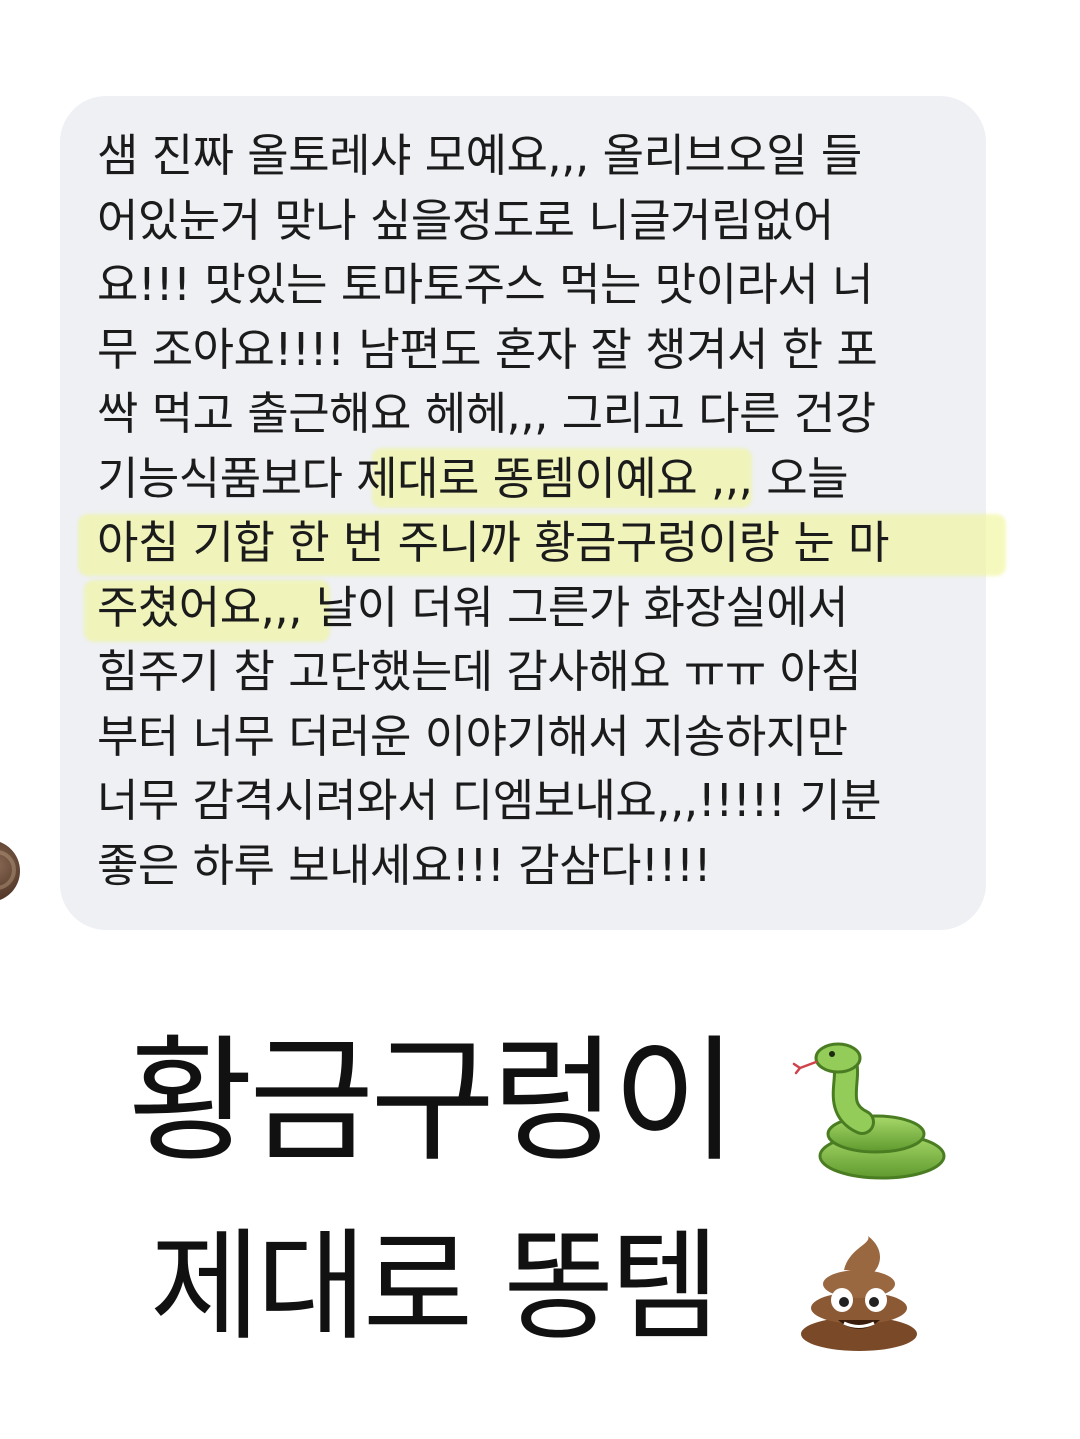  What do you see at coordinates (472, 736) in the screenshot?
I see `message-line: 부터 너무 더러운 이야기해서 지송하지만` at bounding box center [472, 736].